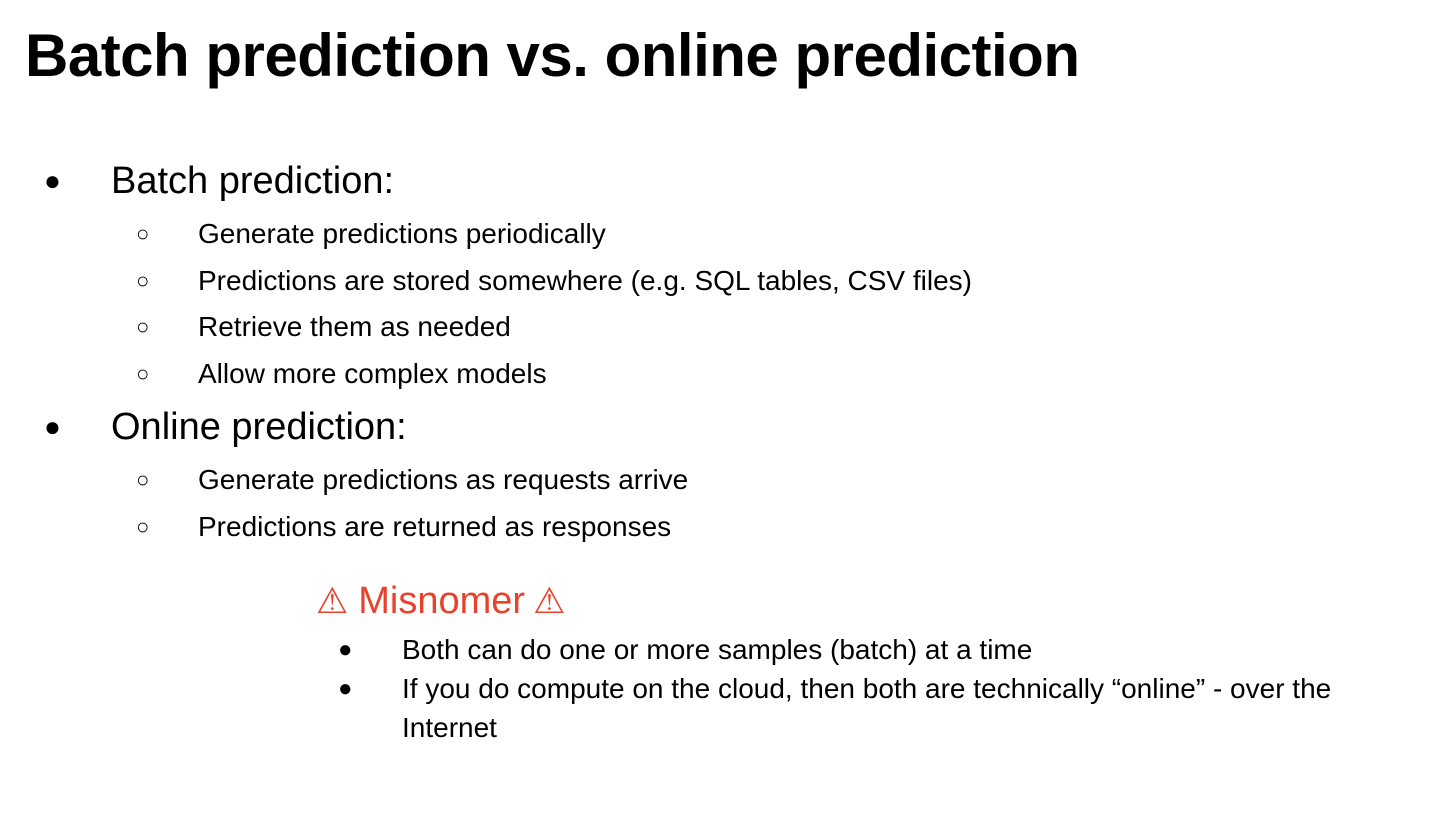 The height and width of the screenshot is (816, 1446). Describe the element at coordinates (253, 181) in the screenshot. I see `section-label-batch: Batch prediction:` at that location.